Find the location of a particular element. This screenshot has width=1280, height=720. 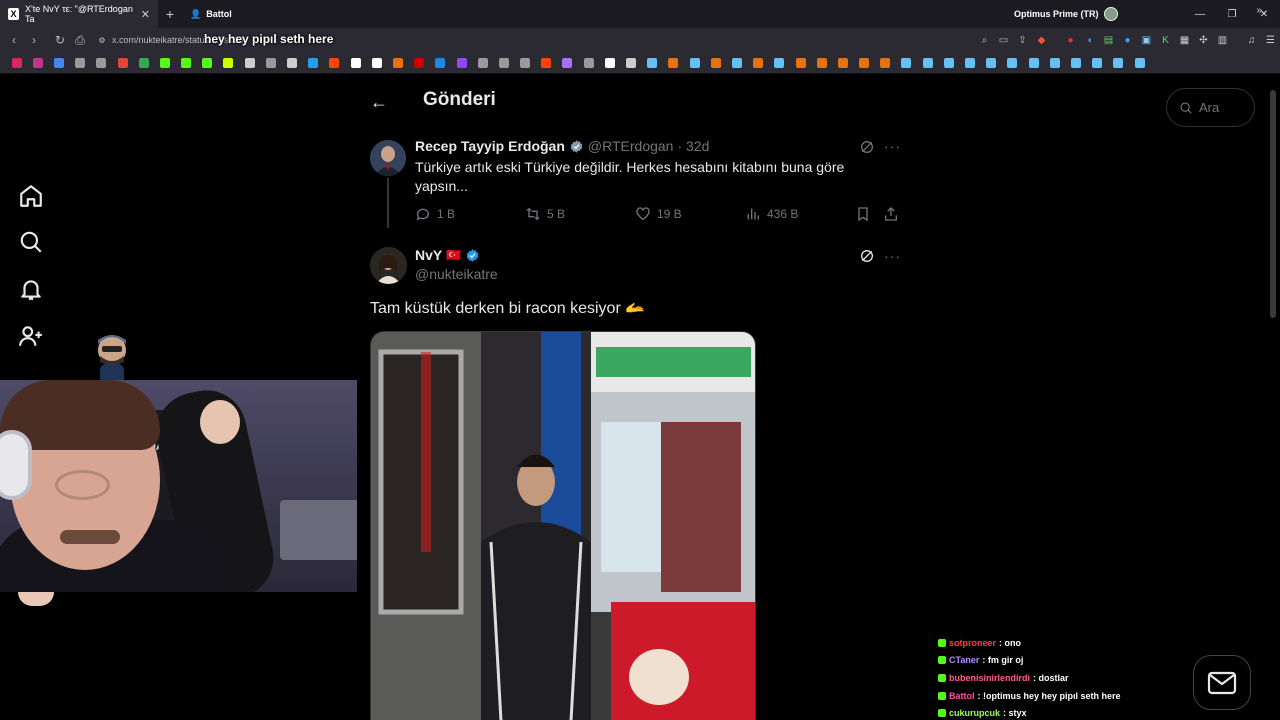

chat-username: sotproneer is located at coordinates (972, 643).